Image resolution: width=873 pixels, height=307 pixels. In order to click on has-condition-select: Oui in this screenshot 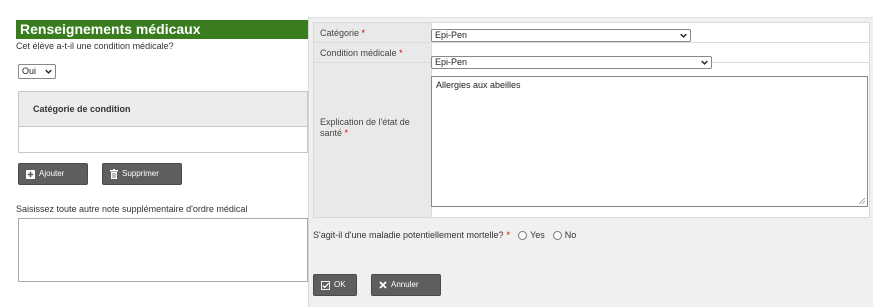, I will do `click(37, 71)`.